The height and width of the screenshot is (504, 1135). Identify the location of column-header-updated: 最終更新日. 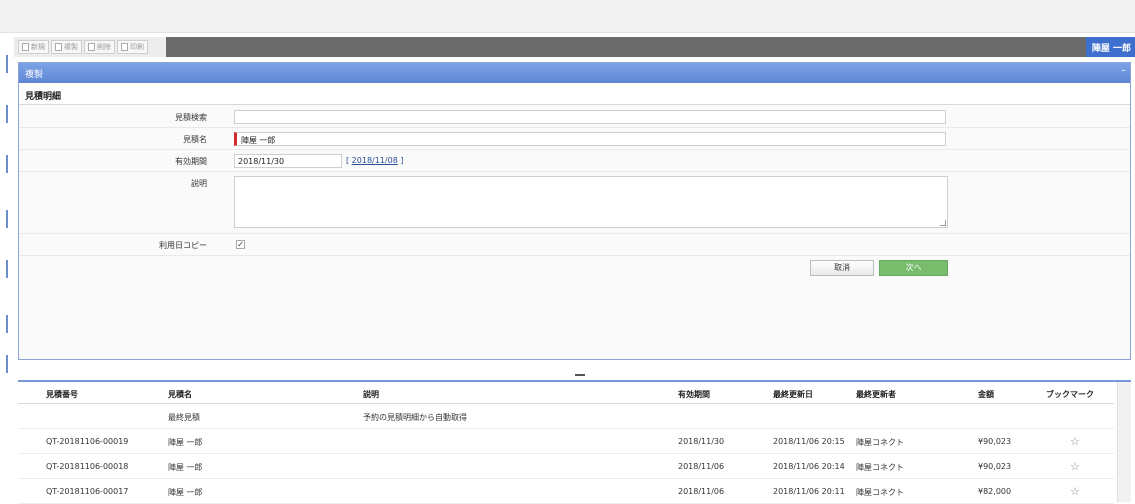
(793, 394).